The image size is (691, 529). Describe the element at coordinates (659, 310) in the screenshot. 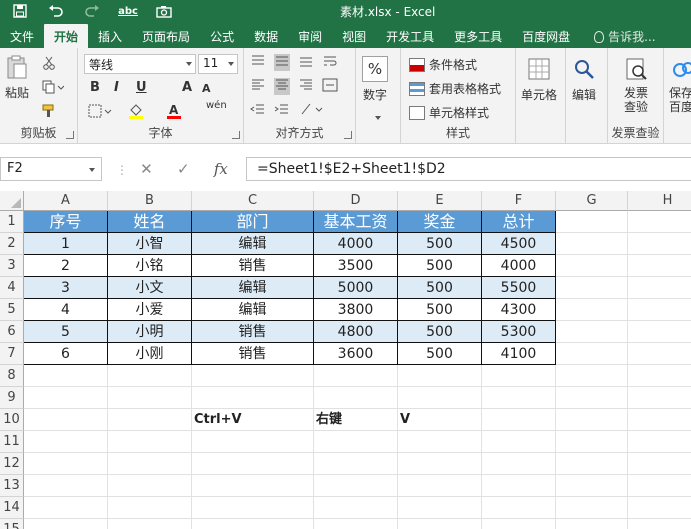

I see `cell-h5` at that location.